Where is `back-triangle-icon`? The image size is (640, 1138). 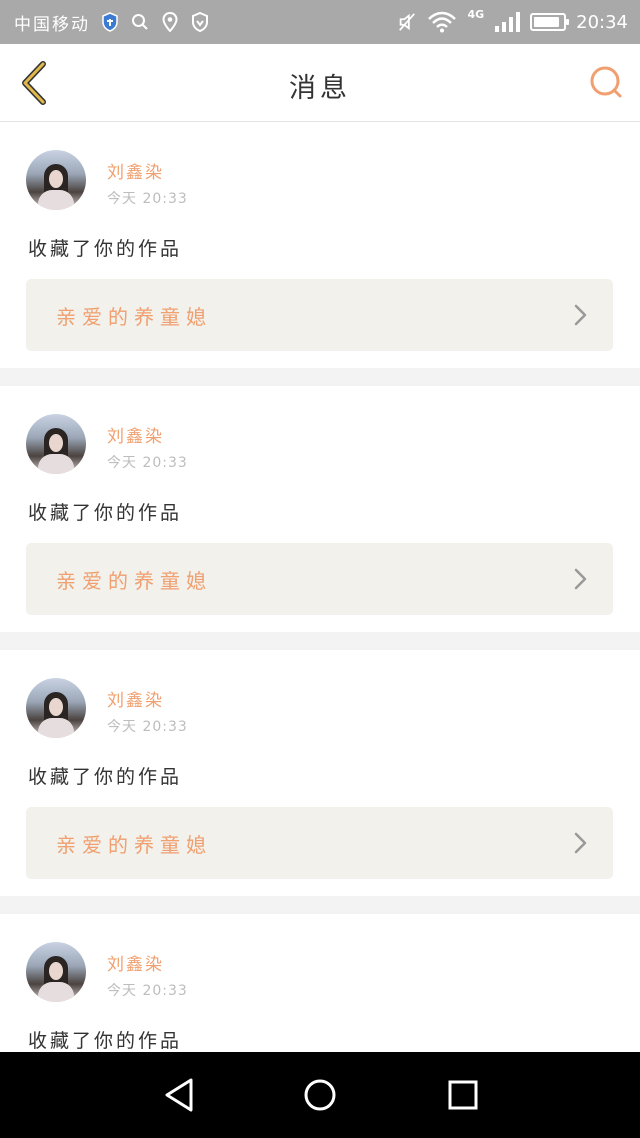 back-triangle-icon is located at coordinates (179, 1095).